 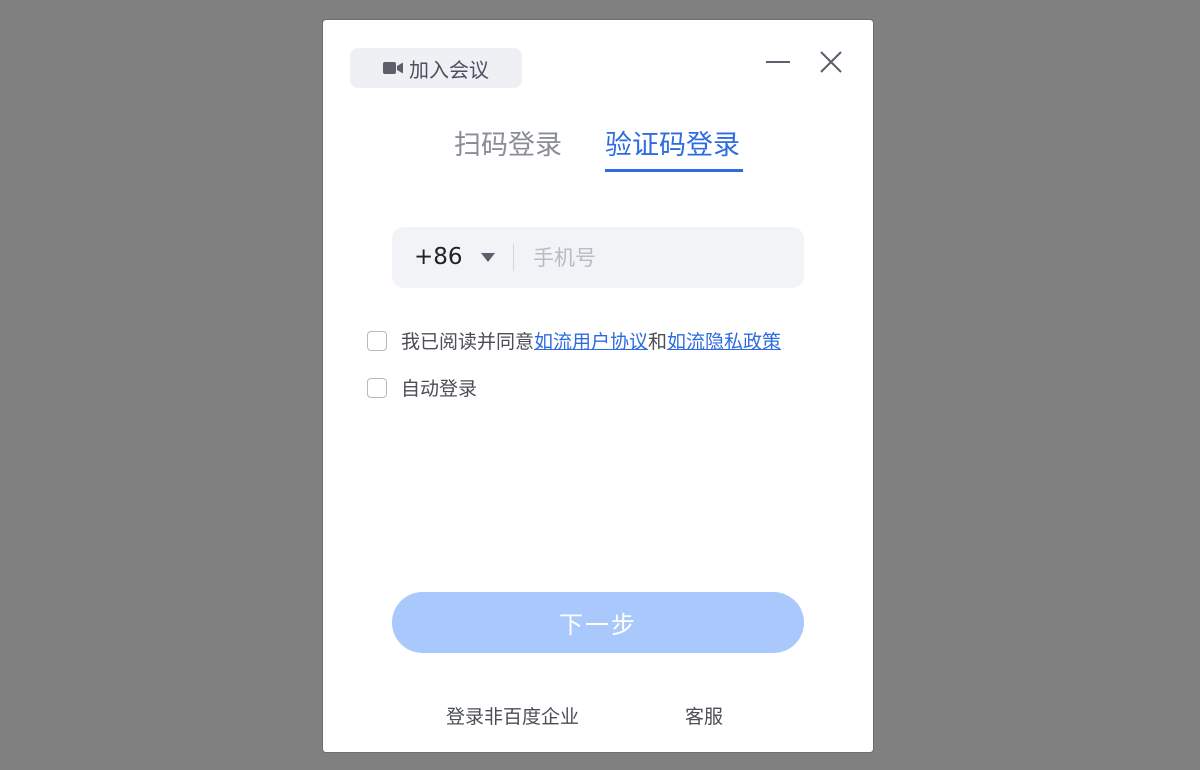 I want to click on minimize-button, so click(x=778, y=62).